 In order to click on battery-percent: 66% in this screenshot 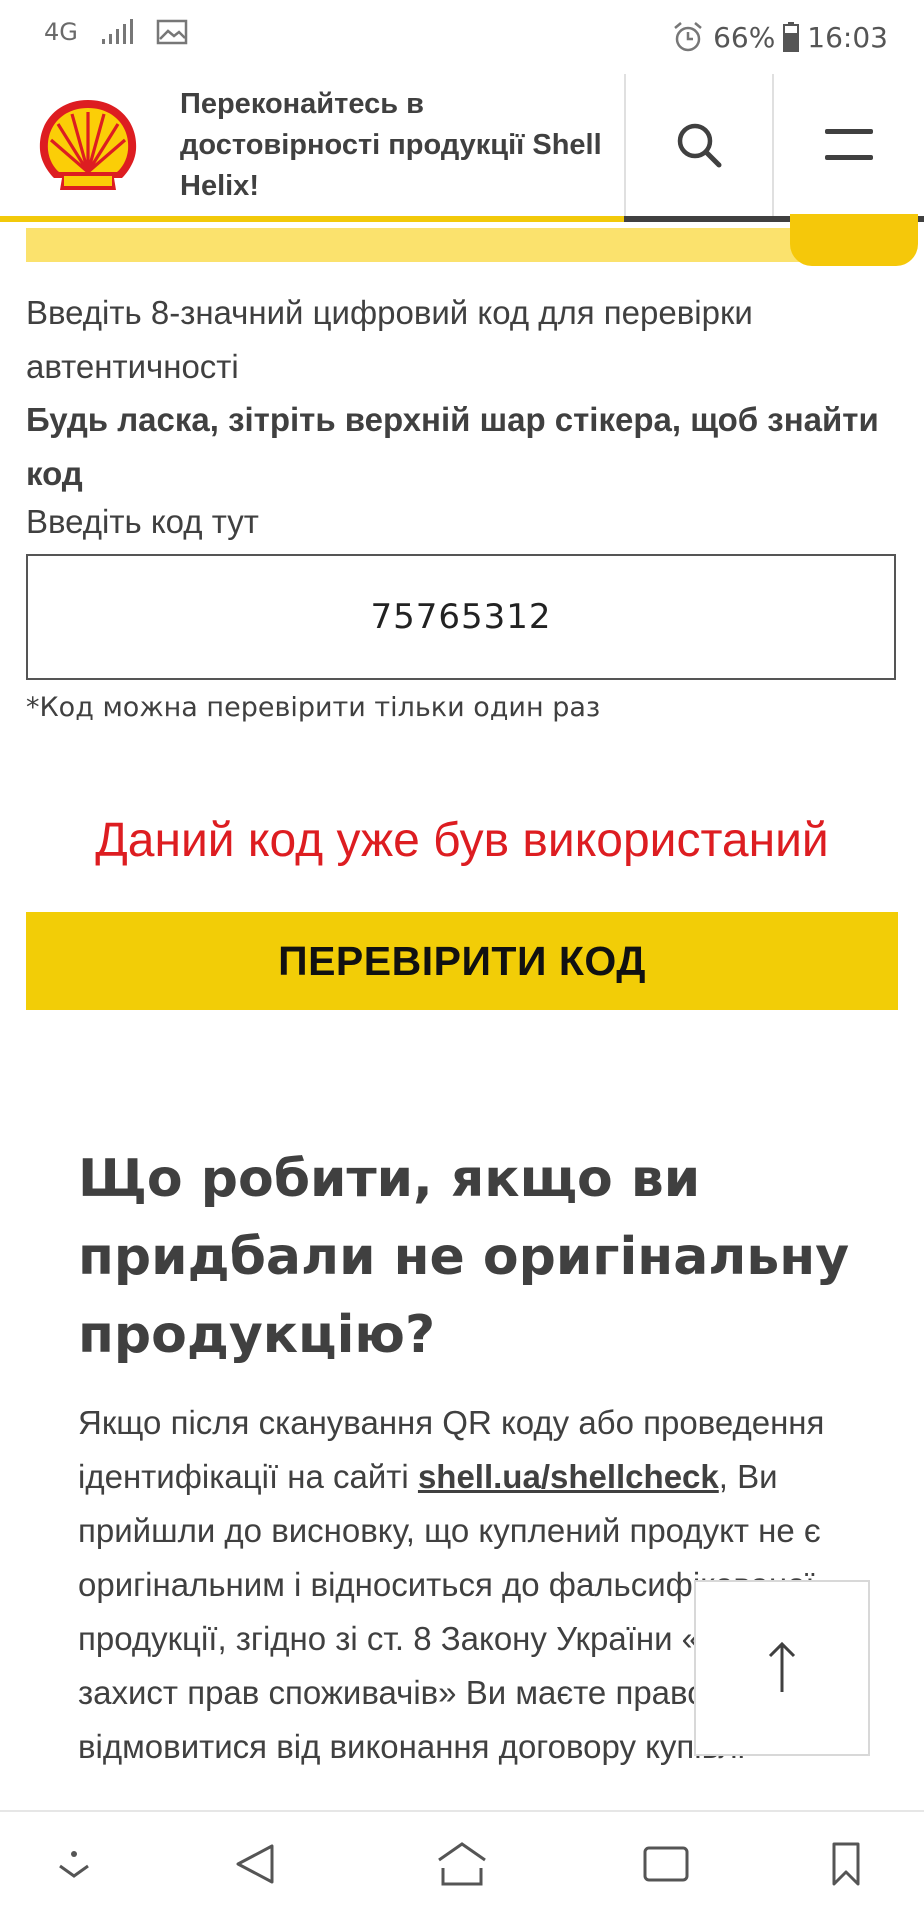, I will do `click(744, 37)`.